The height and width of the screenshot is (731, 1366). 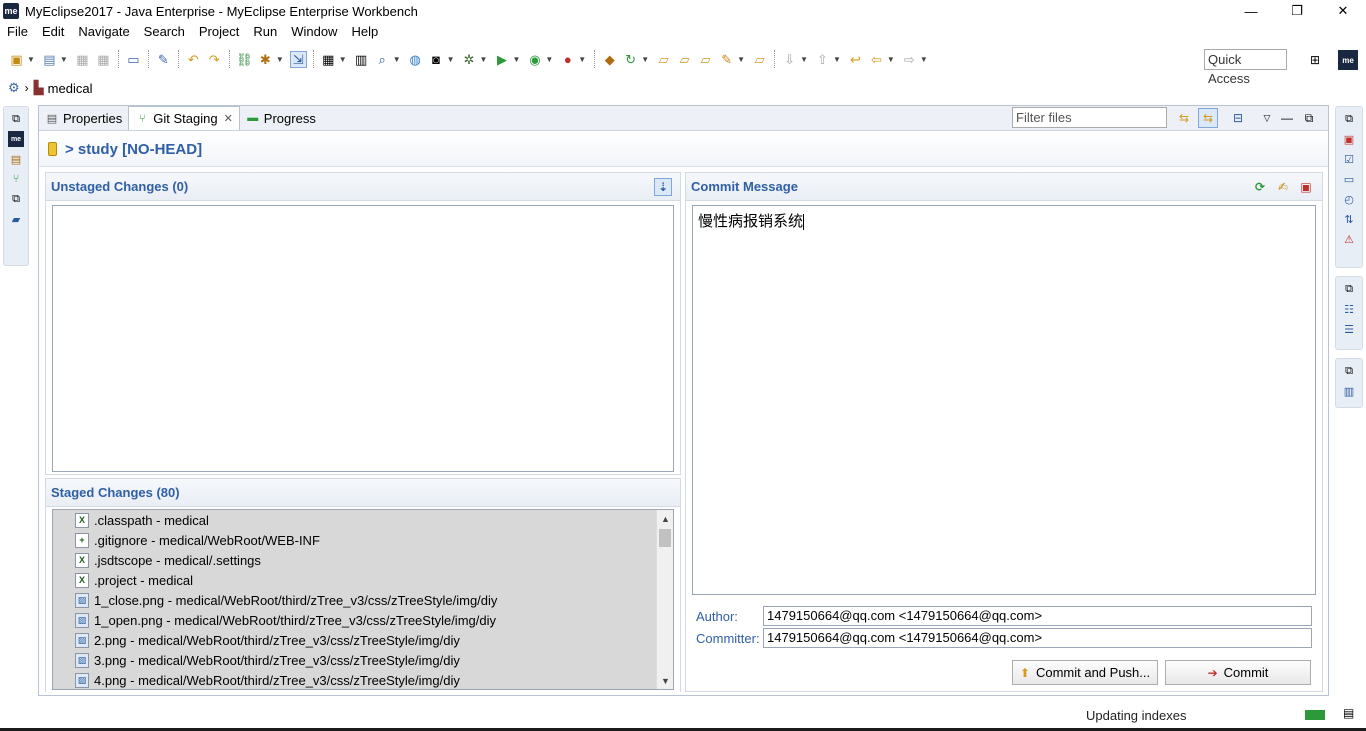 I want to click on scroll-down-icon: ▼, so click(x=665, y=680).